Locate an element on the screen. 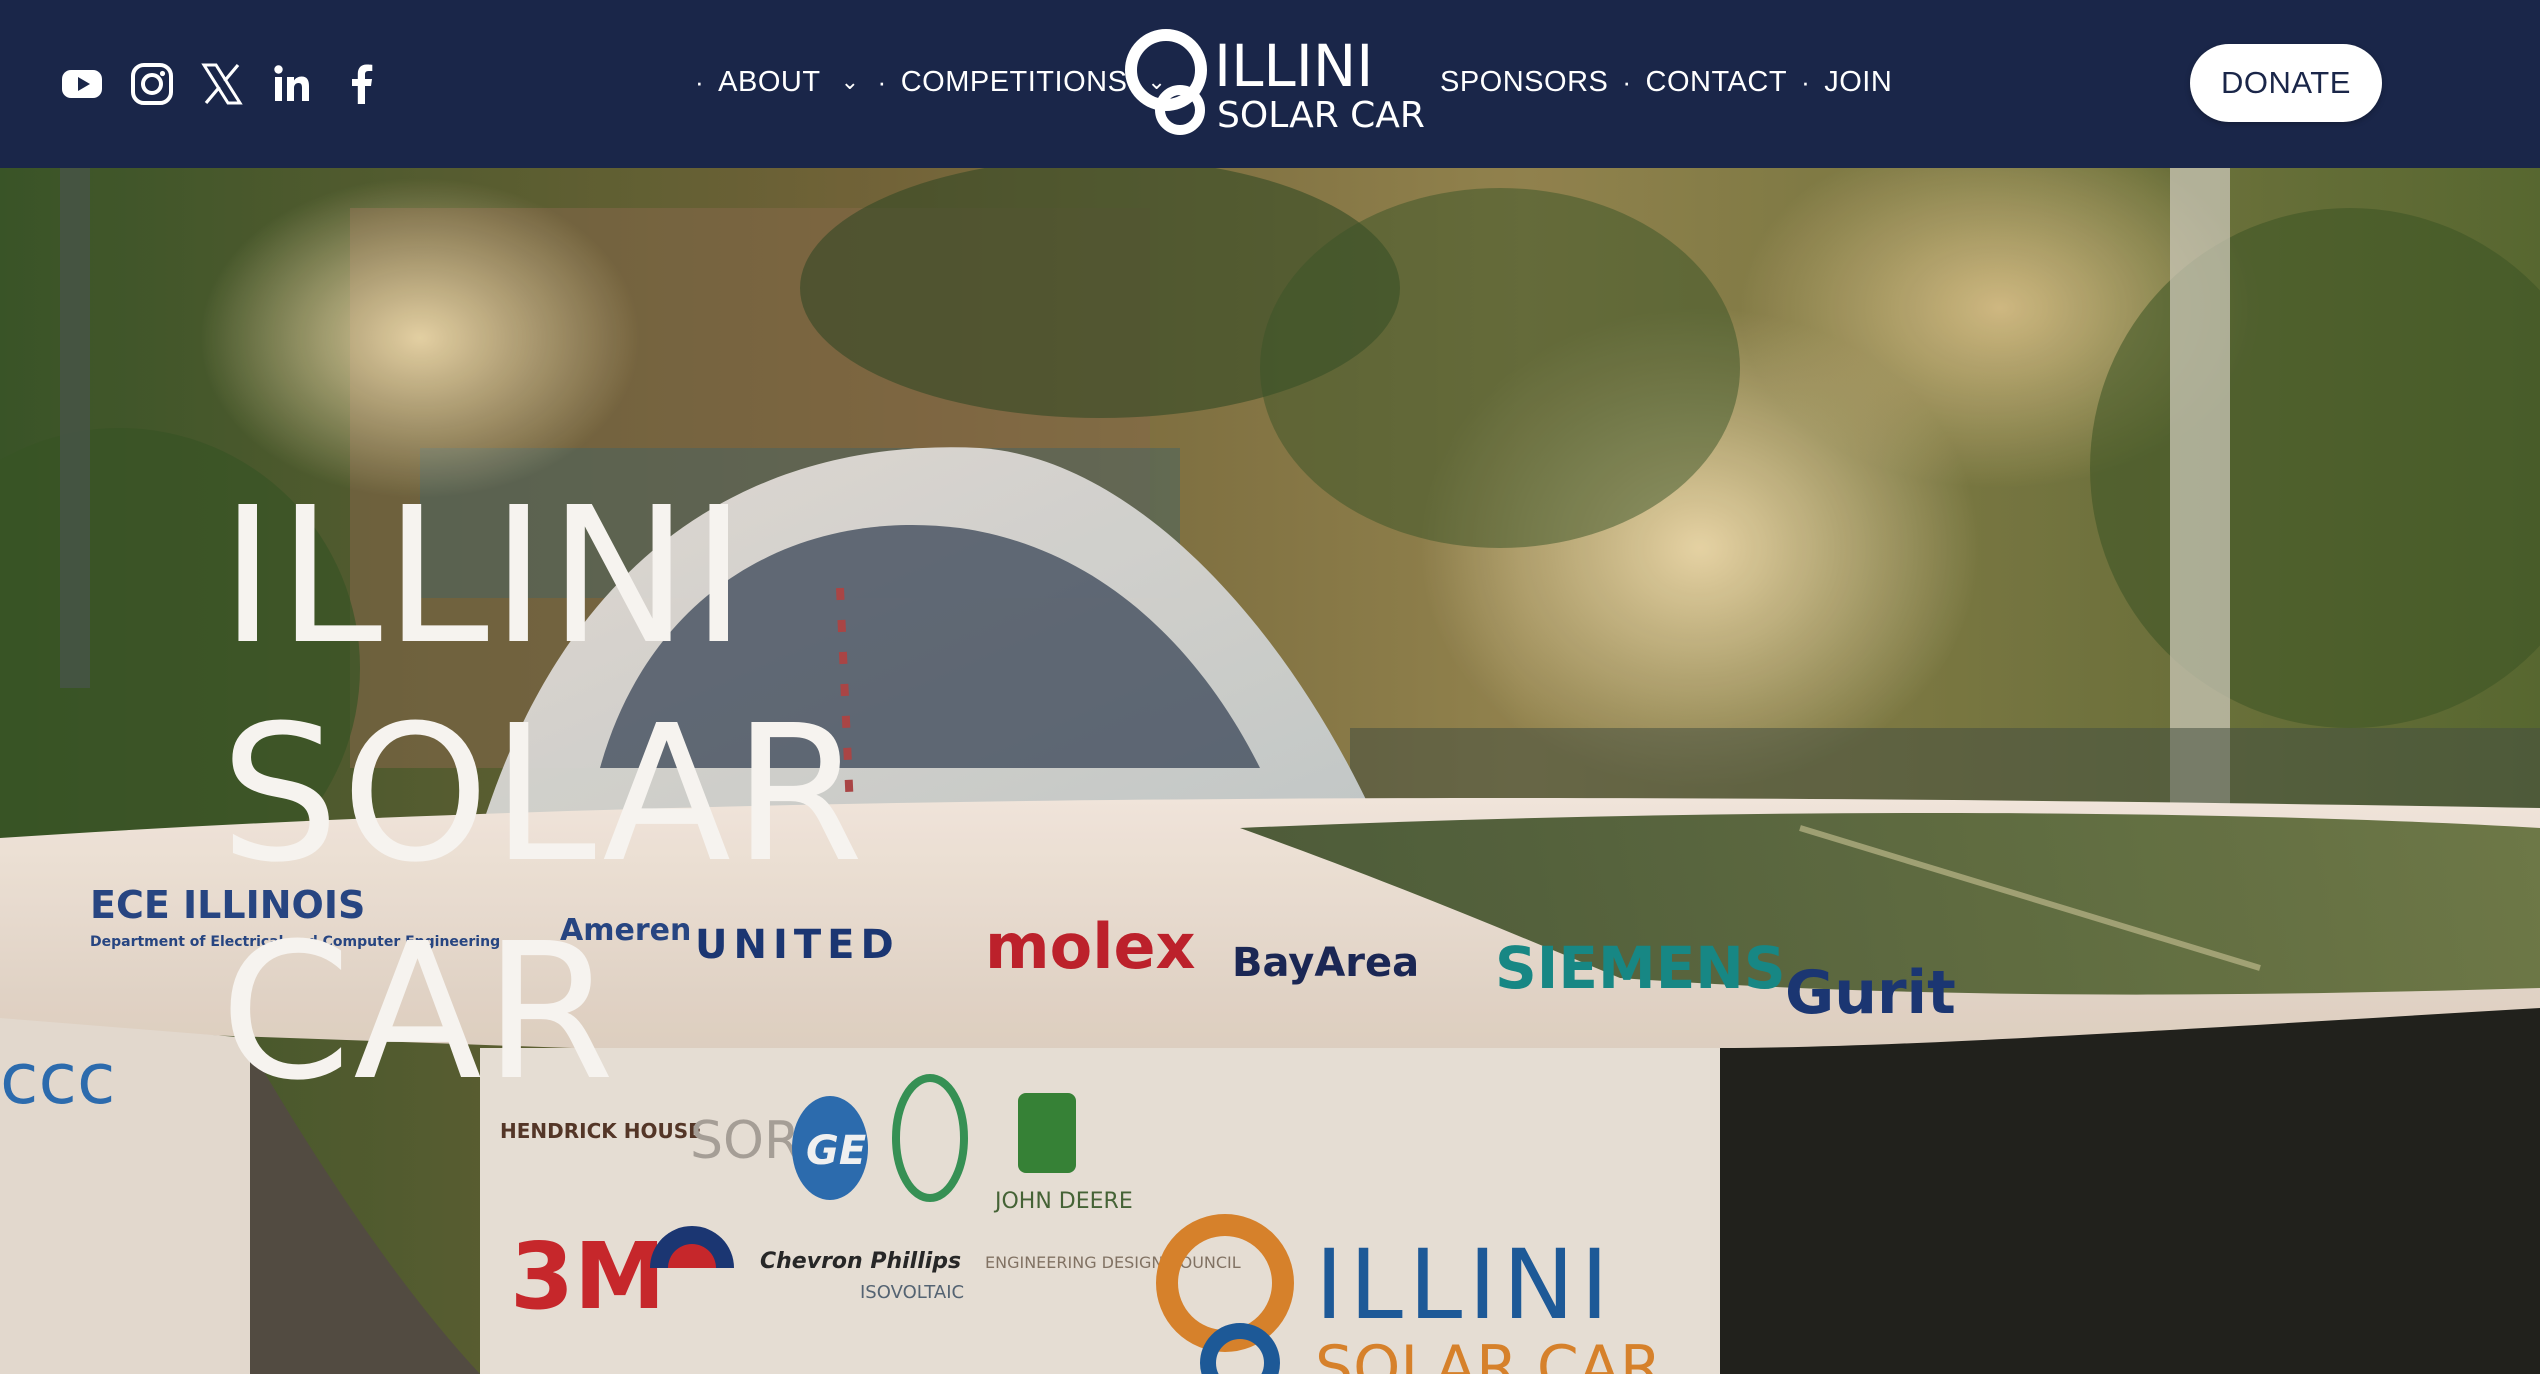 The image size is (2540, 1374). chevron-down-icon: ⌄ is located at coordinates (850, 82).